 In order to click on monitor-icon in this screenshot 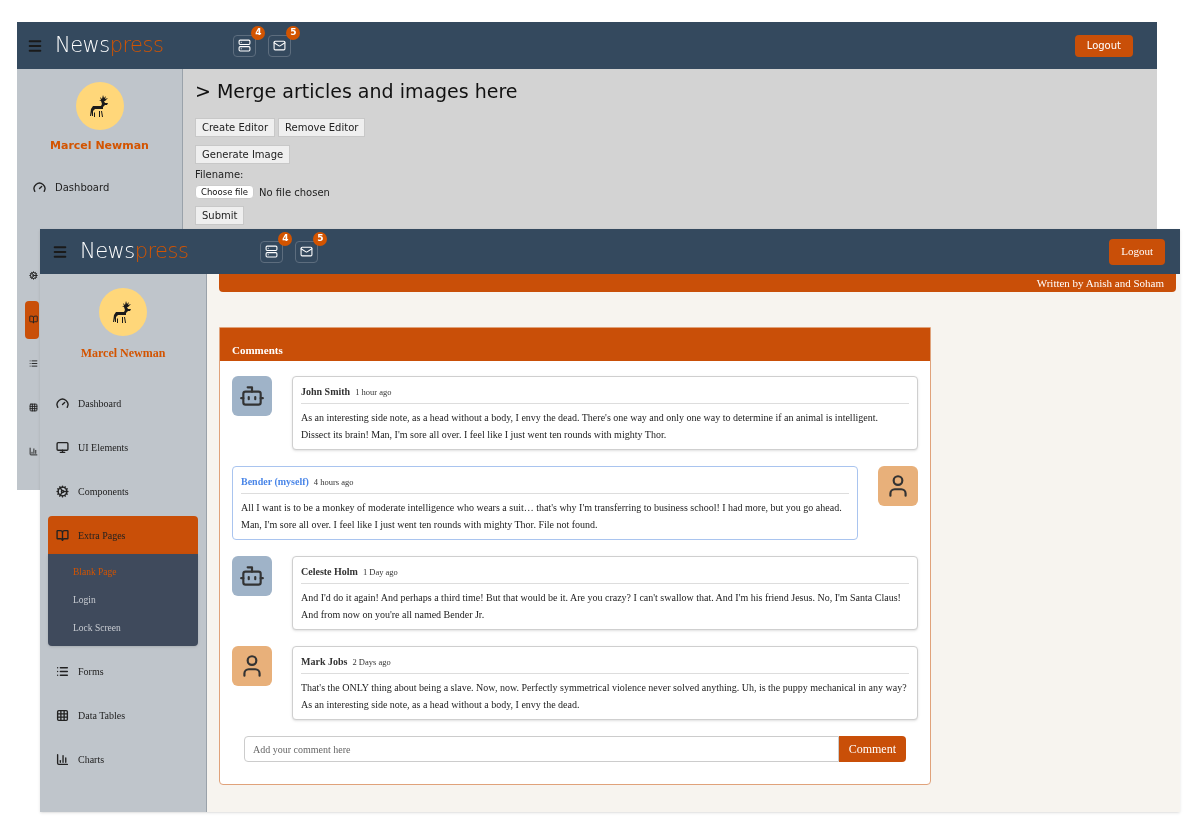, I will do `click(62, 447)`.